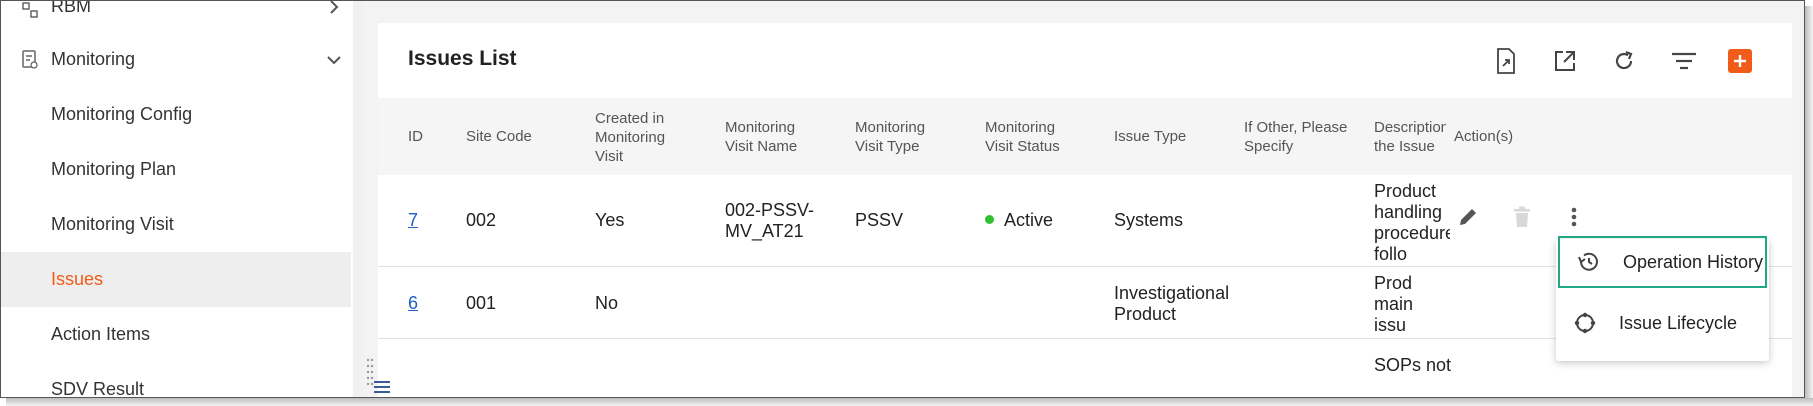  Describe the element at coordinates (770, 220) in the screenshot. I see `visit-name-cell: 002-PSSV-MV_AT21` at that location.